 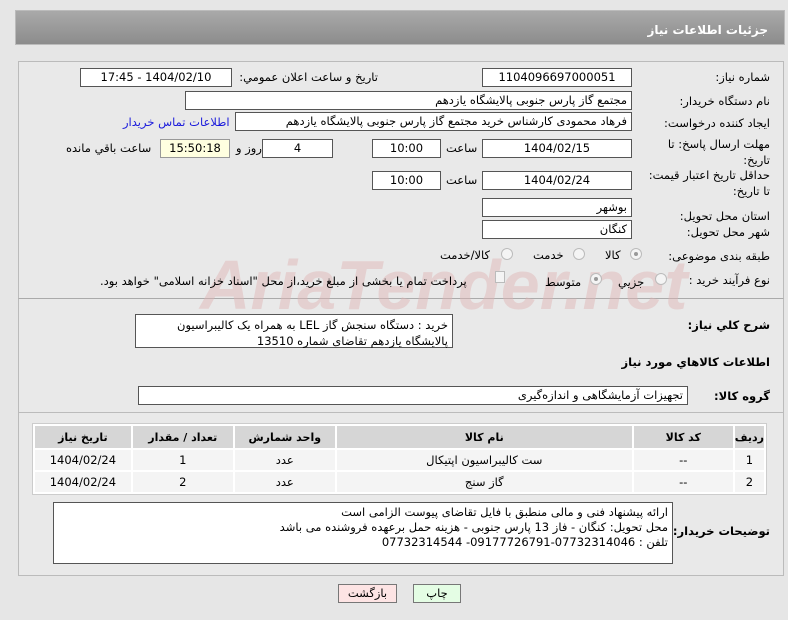 What do you see at coordinates (182, 437) in the screenshot?
I see `col-qty: تعداد / مقدار` at bounding box center [182, 437].